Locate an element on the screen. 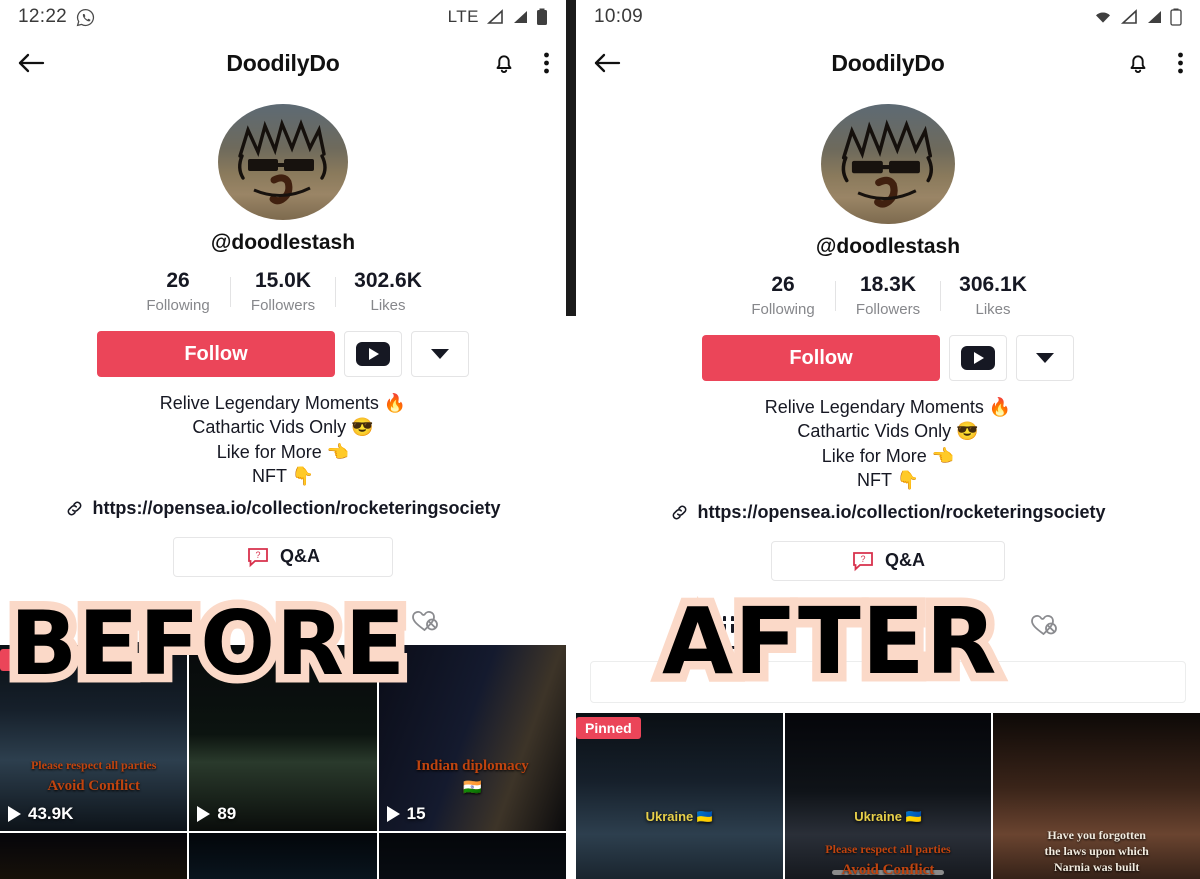  status-bar-right: 10:09 is located at coordinates (888, 17).